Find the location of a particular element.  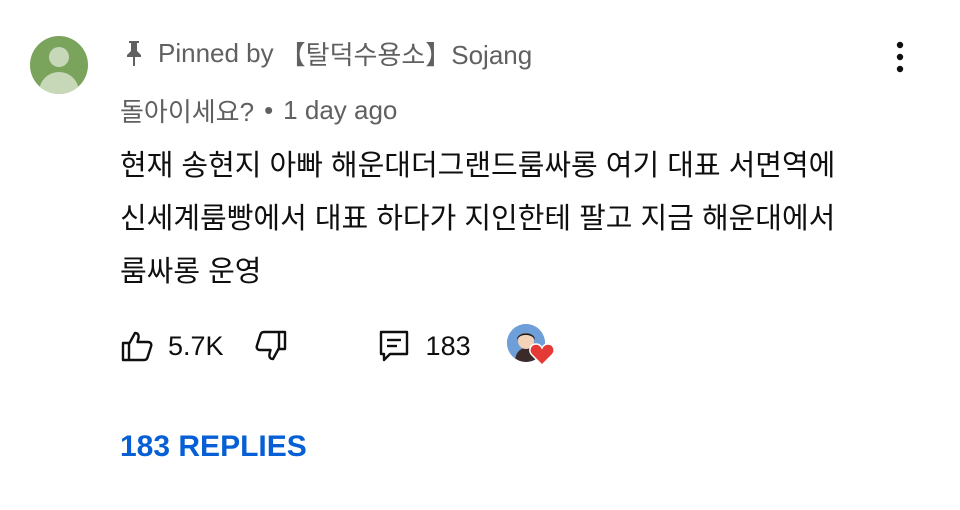

author-name: 돌아이세요? is located at coordinates (187, 110).